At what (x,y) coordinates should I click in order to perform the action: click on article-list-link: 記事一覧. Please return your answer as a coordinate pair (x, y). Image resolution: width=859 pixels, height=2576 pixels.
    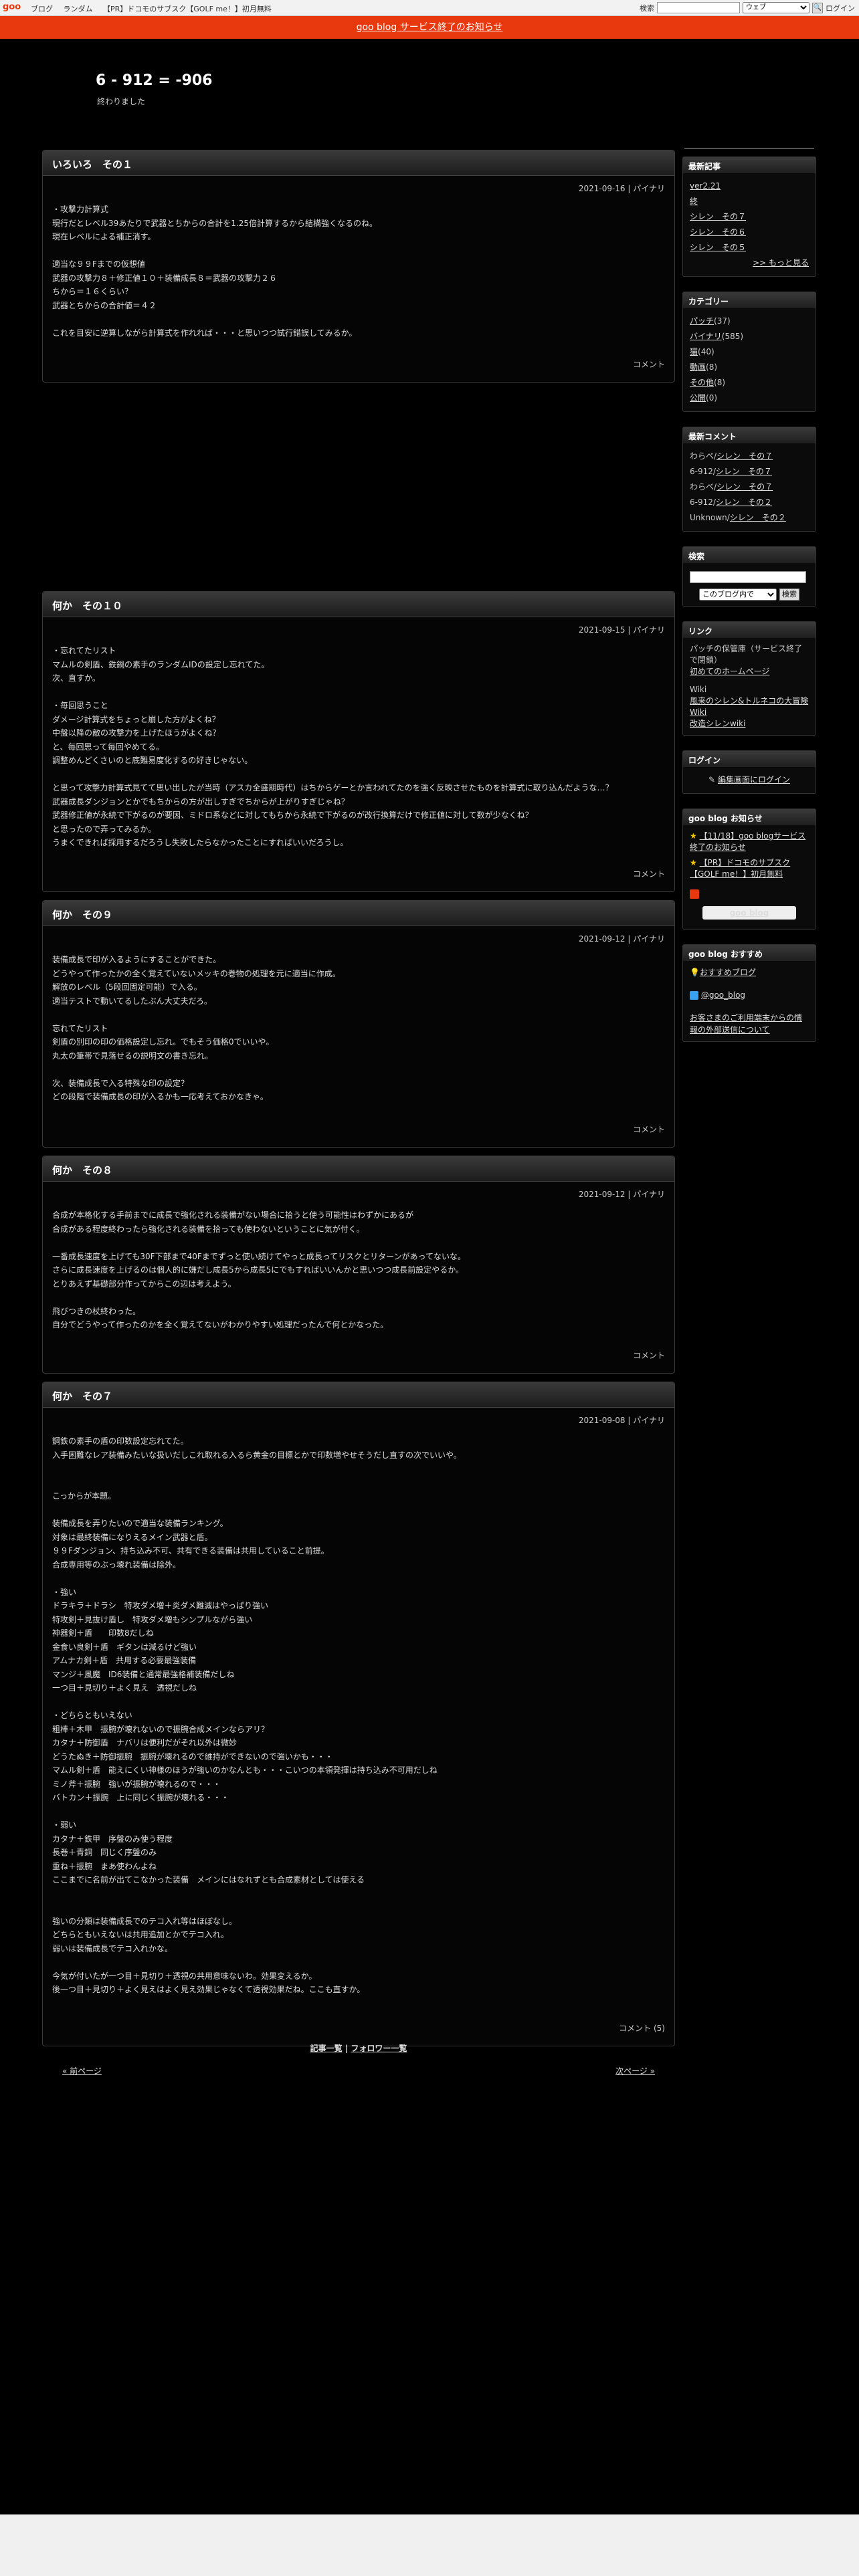
    Looking at the image, I should click on (326, 2048).